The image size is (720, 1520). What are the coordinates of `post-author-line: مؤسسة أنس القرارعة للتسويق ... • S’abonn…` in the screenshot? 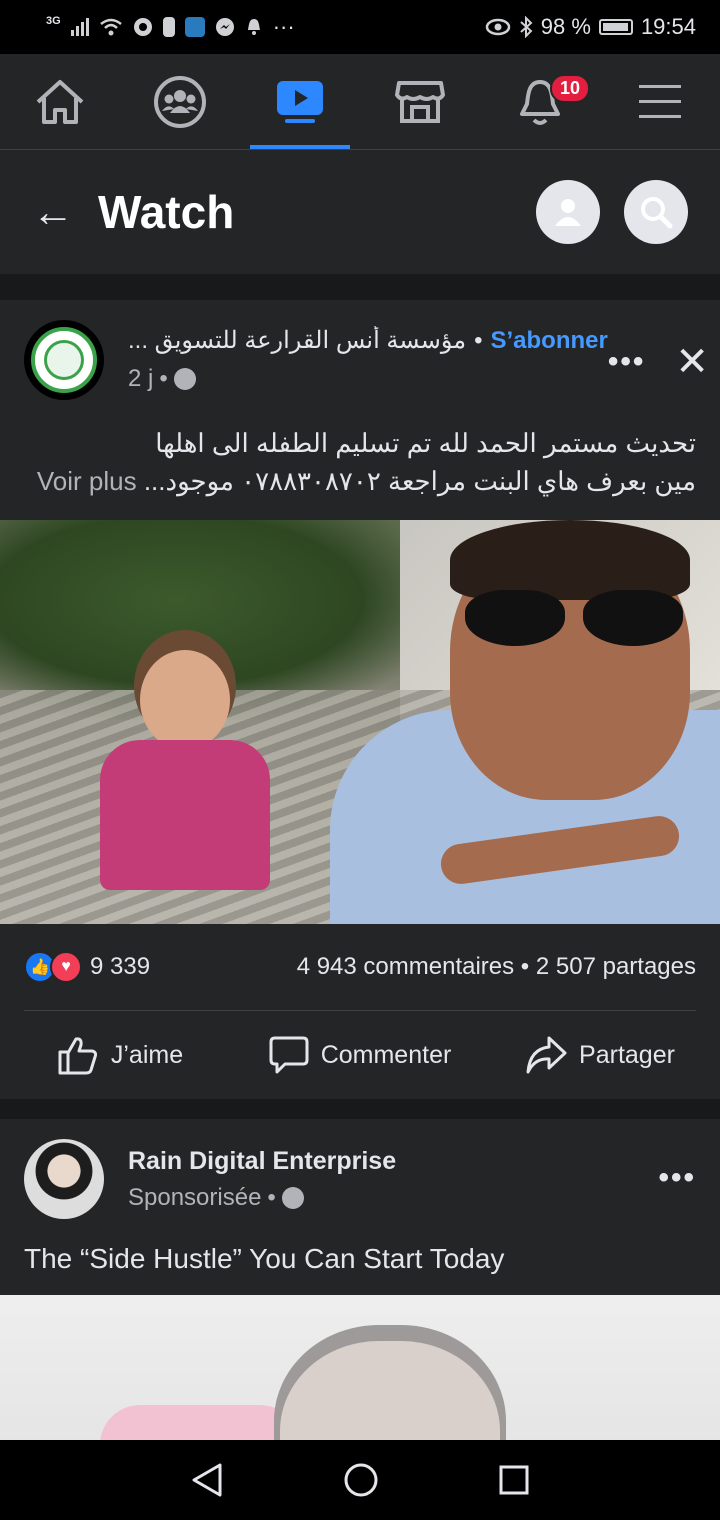 It's located at (368, 340).